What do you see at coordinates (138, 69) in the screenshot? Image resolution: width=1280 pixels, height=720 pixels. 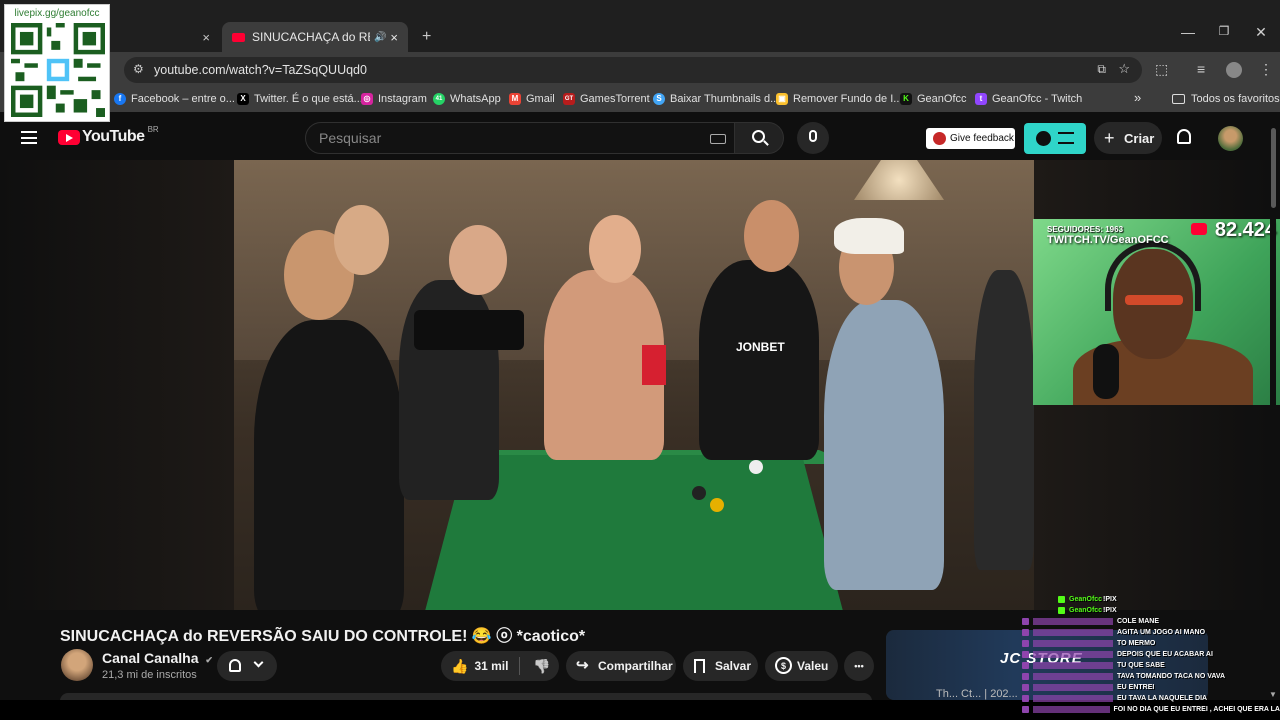 I see `site-info-icon: ⚙` at bounding box center [138, 69].